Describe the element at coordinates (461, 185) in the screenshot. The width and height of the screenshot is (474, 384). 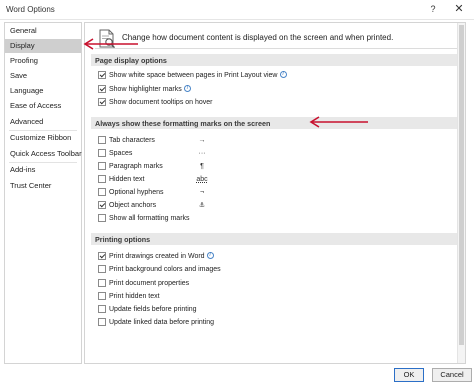
I see `scrollbar-thumb` at that location.